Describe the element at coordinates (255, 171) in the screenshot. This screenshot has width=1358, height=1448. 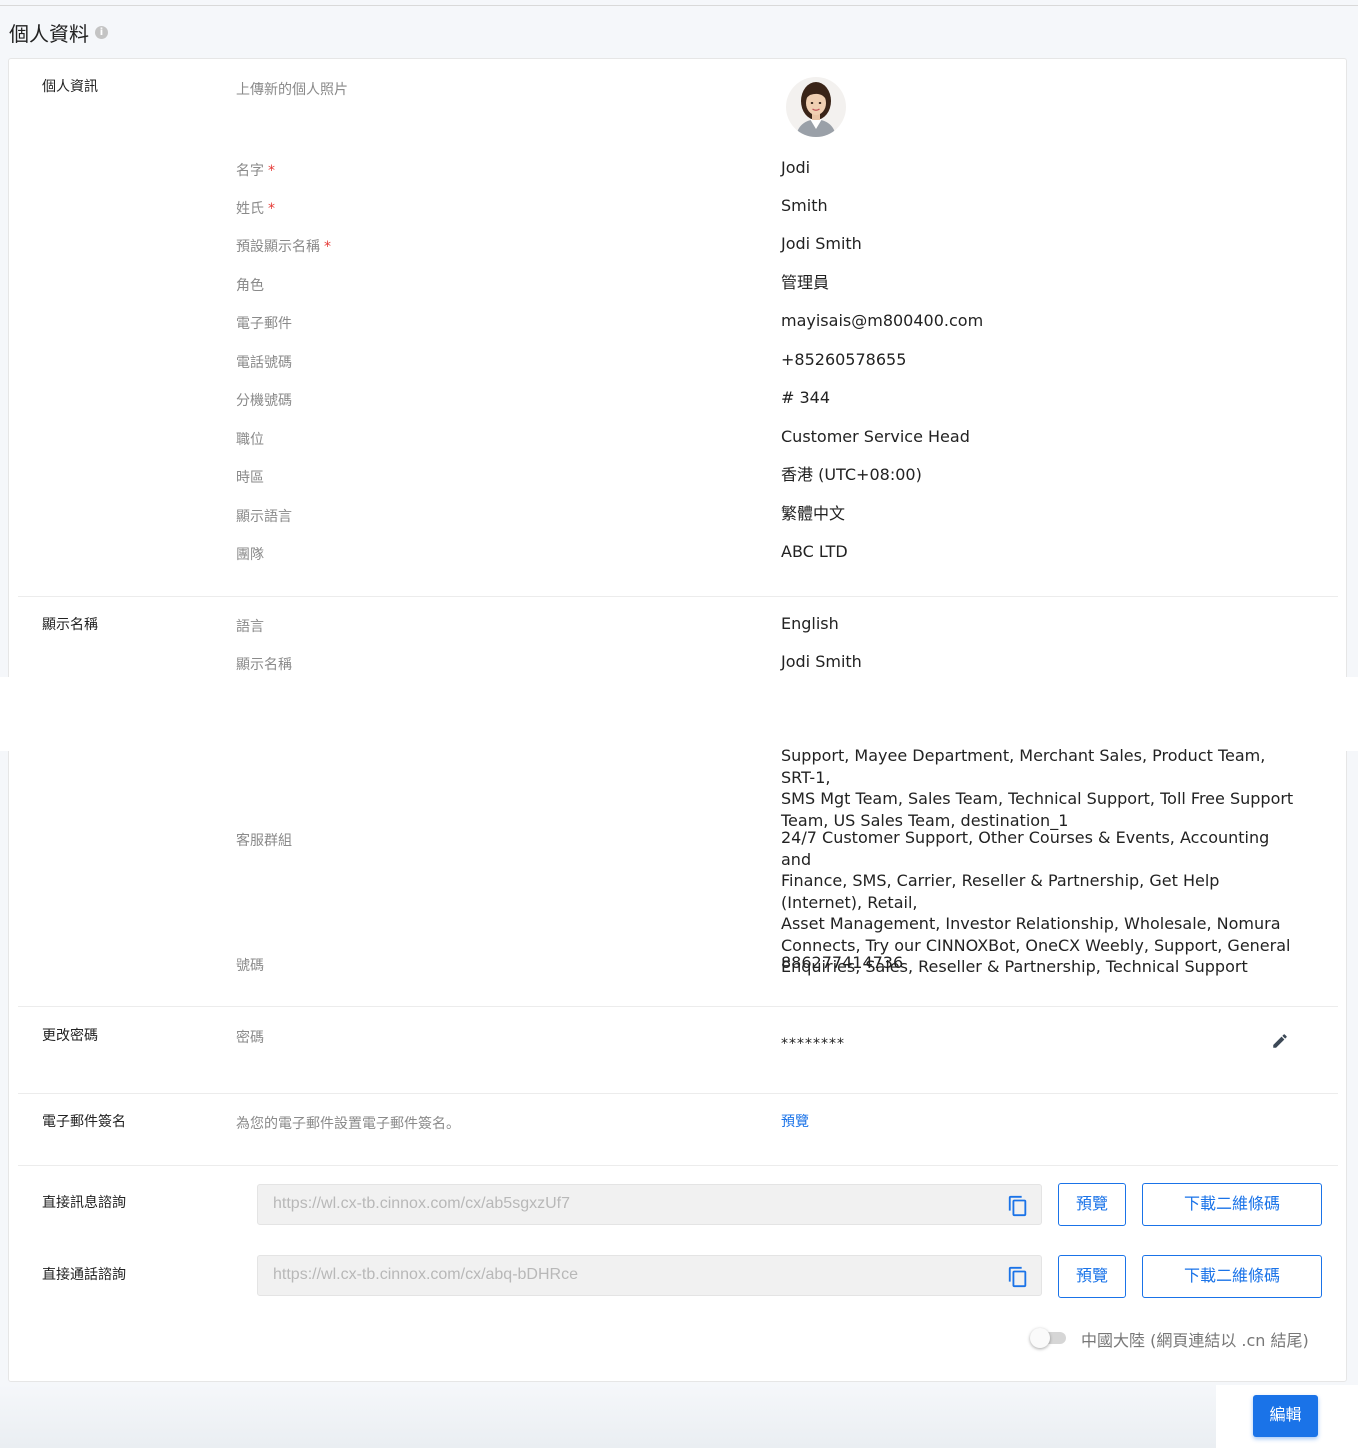
I see `first-name-label: 名字 *` at that location.